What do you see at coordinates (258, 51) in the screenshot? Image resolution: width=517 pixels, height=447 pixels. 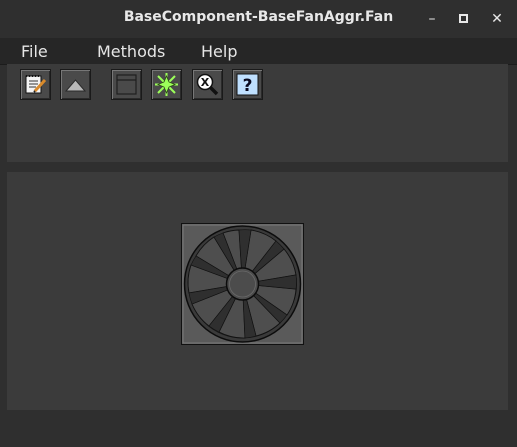 I see `menu-bar: File Methods Help` at bounding box center [258, 51].